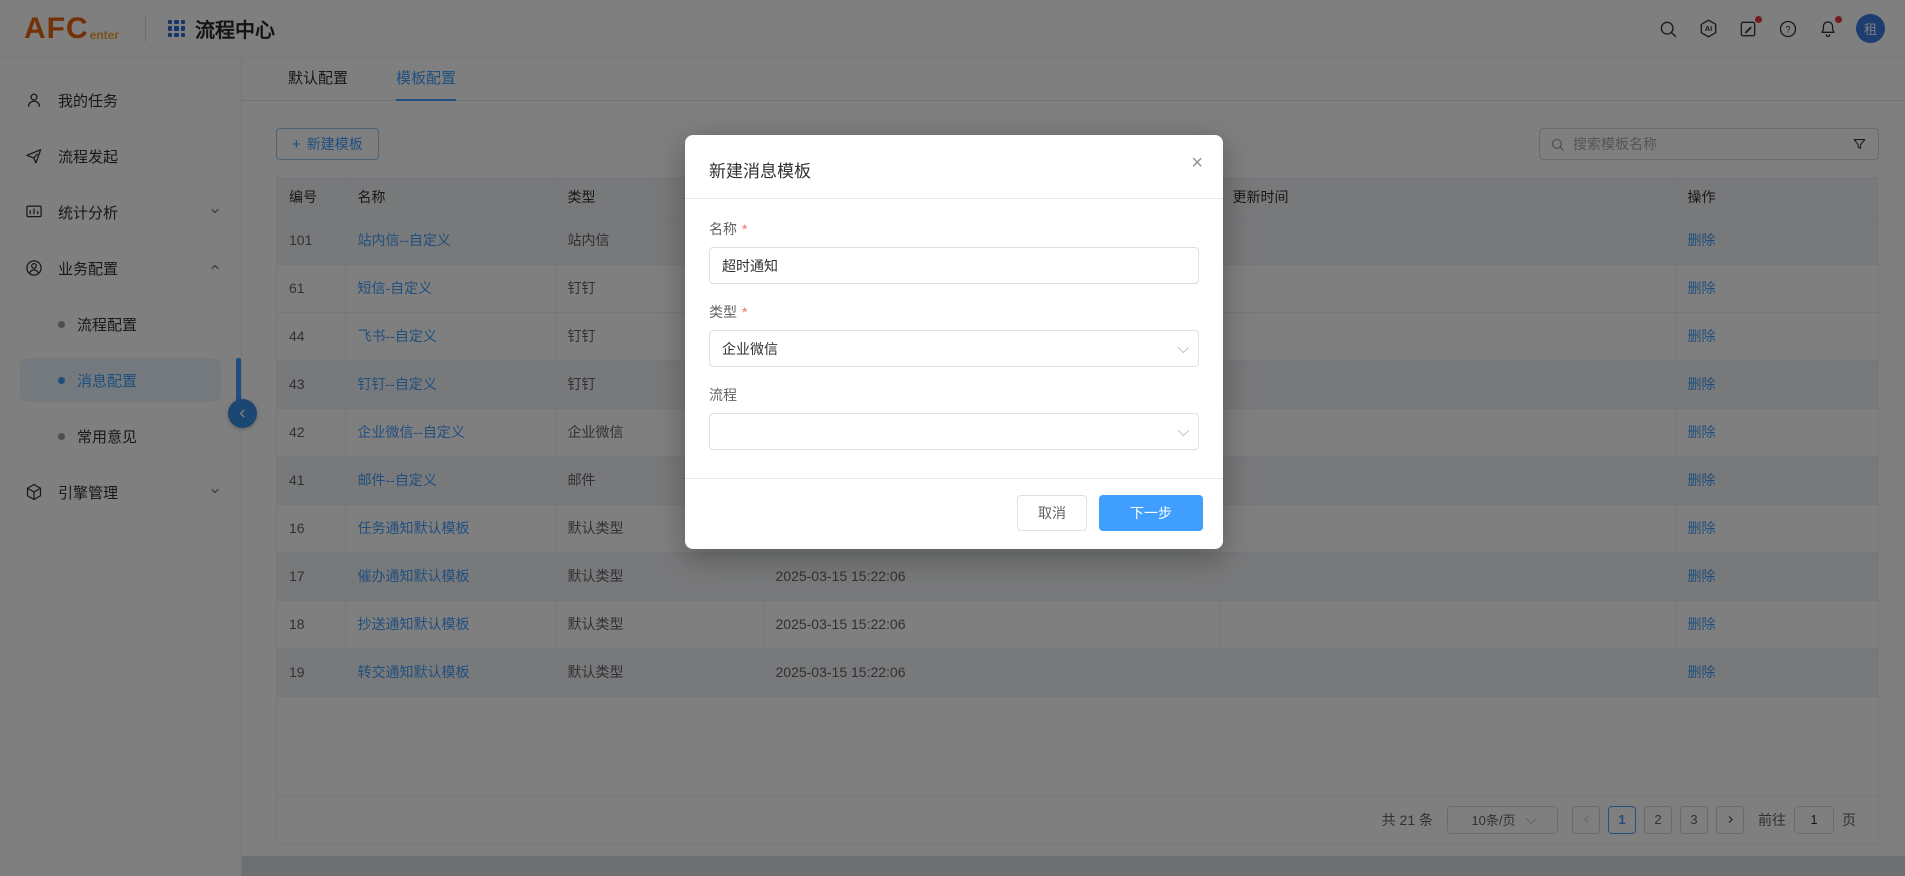 This screenshot has height=876, width=1905. I want to click on modal-body: 名称 * 类型 * 企业微信 流程, so click(954, 338).